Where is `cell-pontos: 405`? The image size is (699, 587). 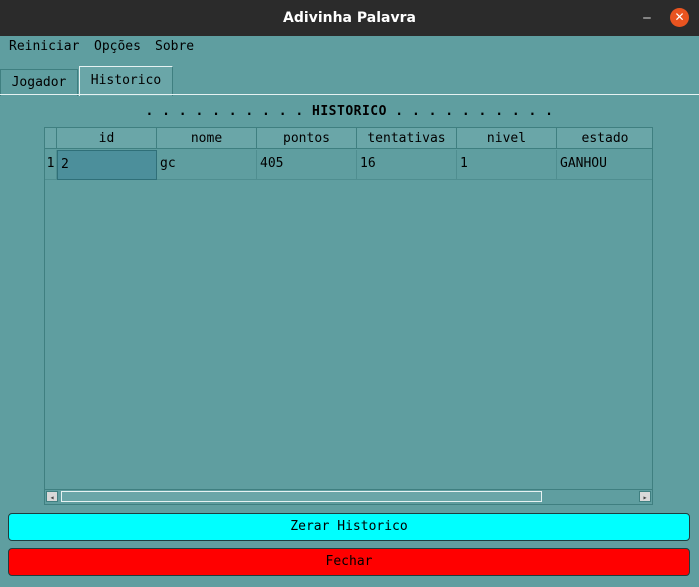
cell-pontos: 405 is located at coordinates (307, 165).